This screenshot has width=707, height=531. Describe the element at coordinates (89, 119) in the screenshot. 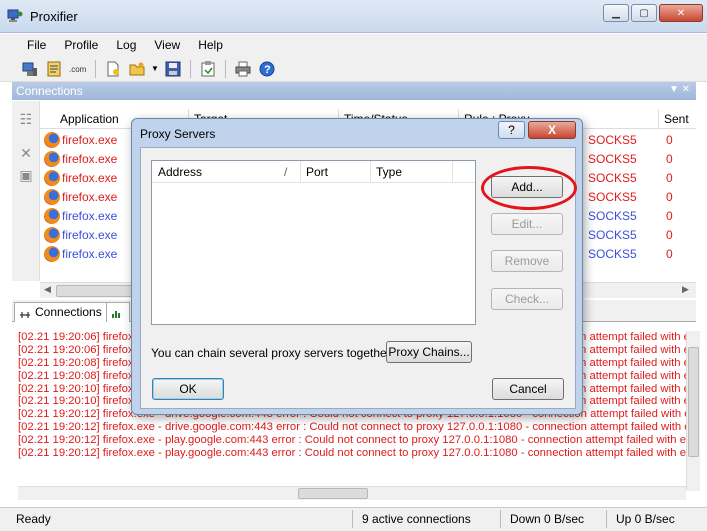

I see `column-application: Application` at that location.